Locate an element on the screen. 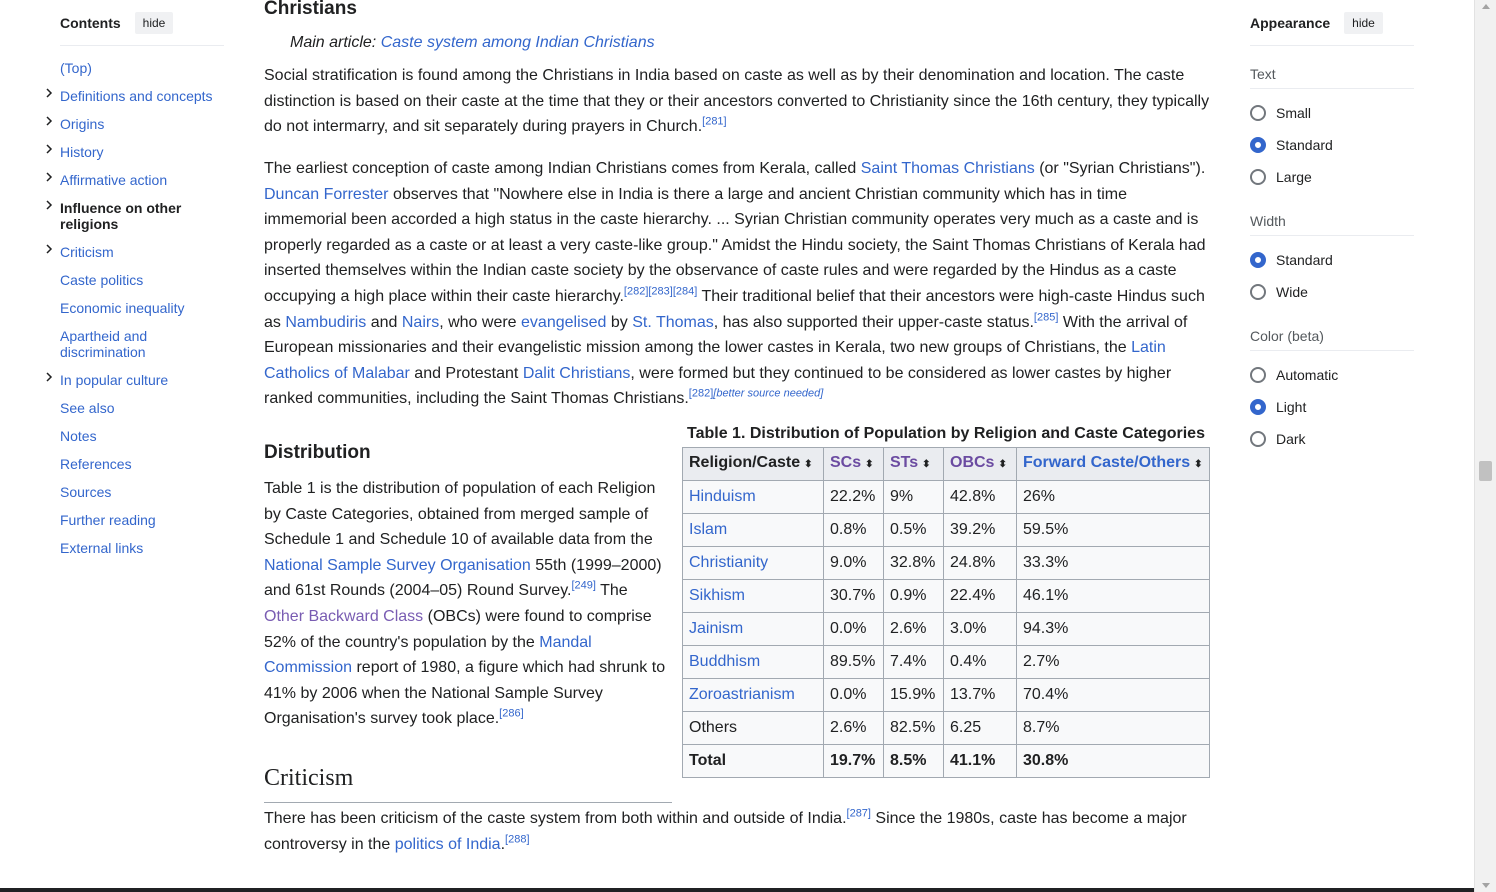 This screenshot has height=892, width=1496. toc-item: Influence on other religions is located at coordinates (135, 216).